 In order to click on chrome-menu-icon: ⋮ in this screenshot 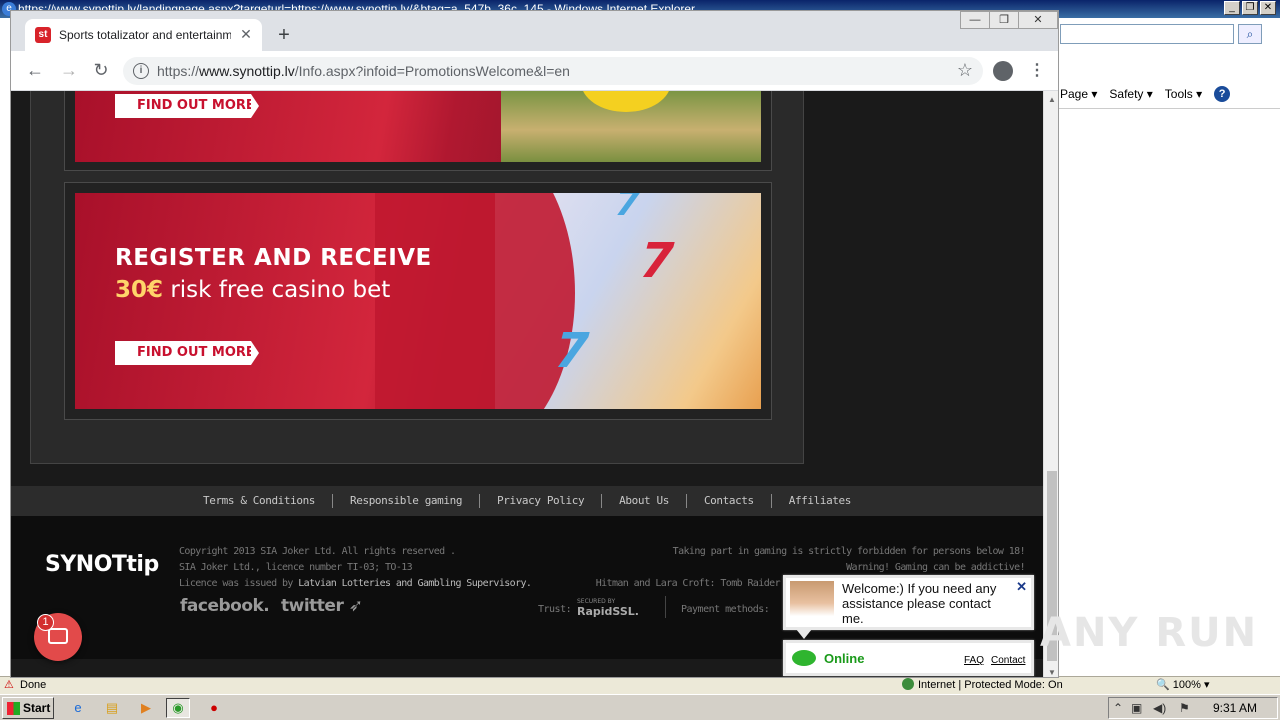, I will do `click(1037, 71)`.